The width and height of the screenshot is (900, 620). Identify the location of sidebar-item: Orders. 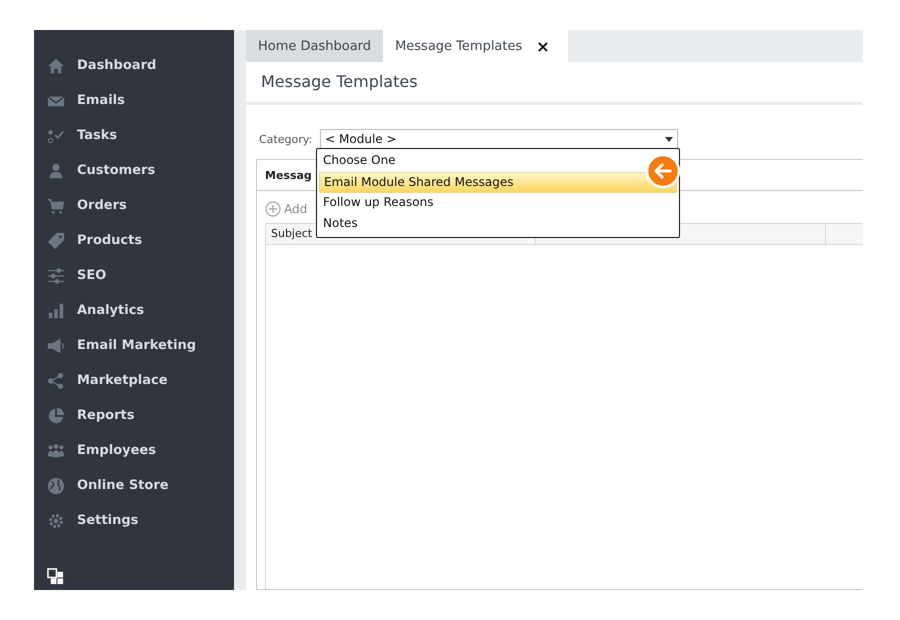
(134, 205).